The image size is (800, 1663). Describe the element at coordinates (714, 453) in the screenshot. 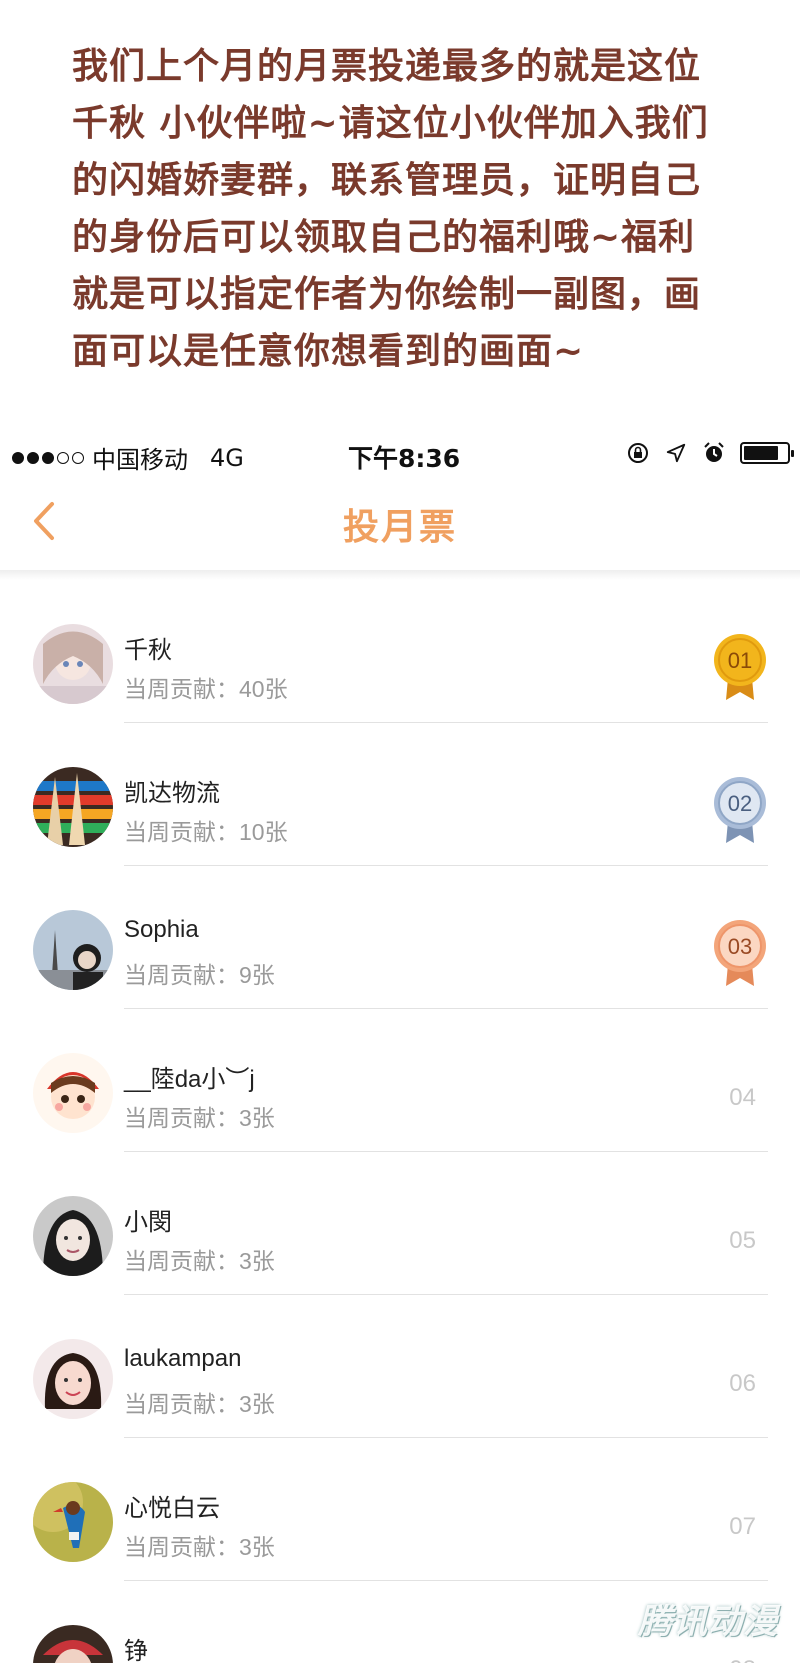

I see `alarm-icon` at that location.